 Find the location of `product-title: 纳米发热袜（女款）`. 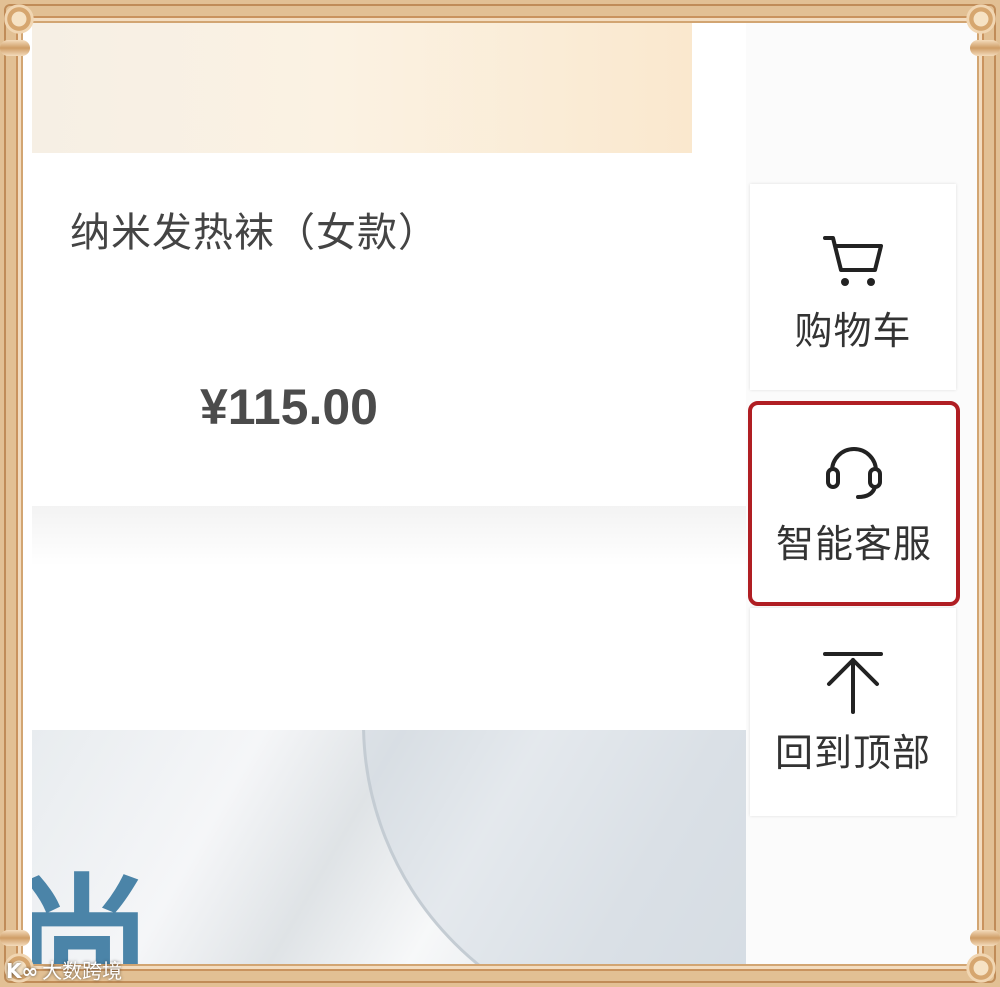

product-title: 纳米发热袜（女款） is located at coordinates (254, 229).